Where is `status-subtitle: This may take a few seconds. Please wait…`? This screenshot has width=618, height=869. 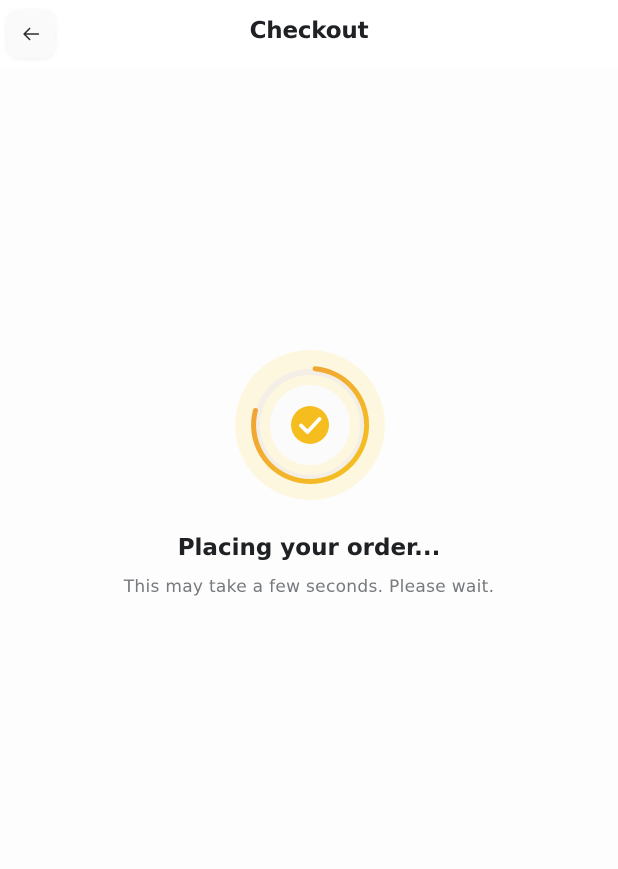 status-subtitle: This may take a few seconds. Please wait… is located at coordinates (309, 587).